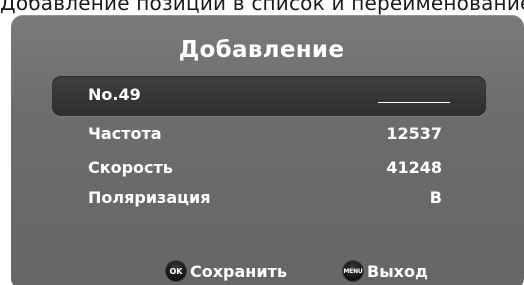  I want to click on frequency-label: Частота, so click(125, 133).